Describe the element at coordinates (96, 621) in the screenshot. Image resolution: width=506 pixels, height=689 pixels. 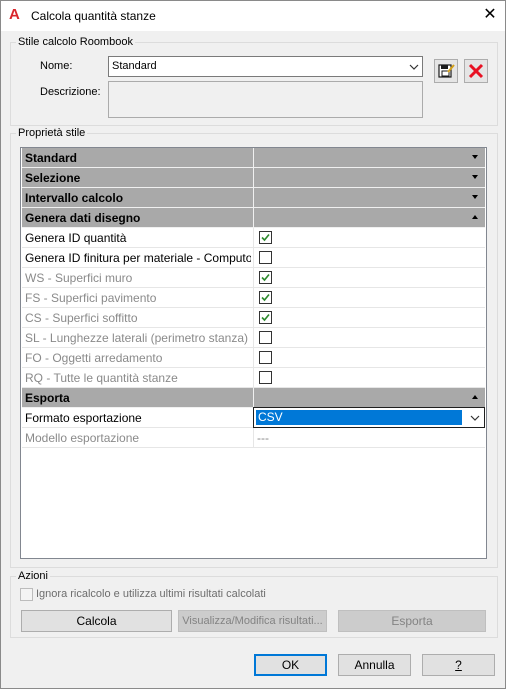
I see `calcola-button: Calcola` at that location.